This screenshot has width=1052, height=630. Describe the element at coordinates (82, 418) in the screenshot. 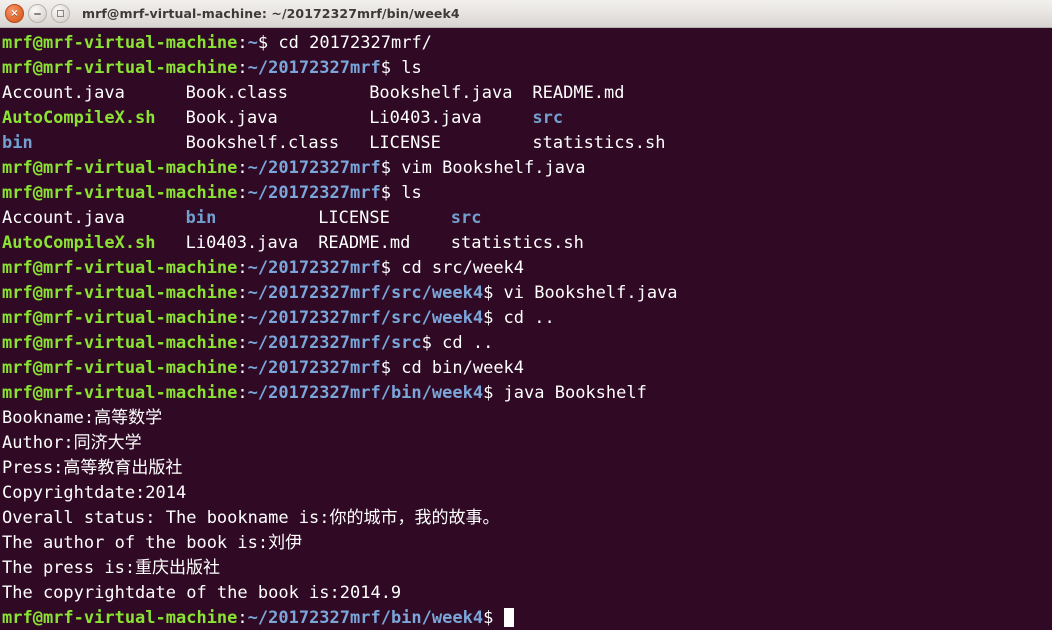

I see `output-text: Bookname:高等数学` at that location.